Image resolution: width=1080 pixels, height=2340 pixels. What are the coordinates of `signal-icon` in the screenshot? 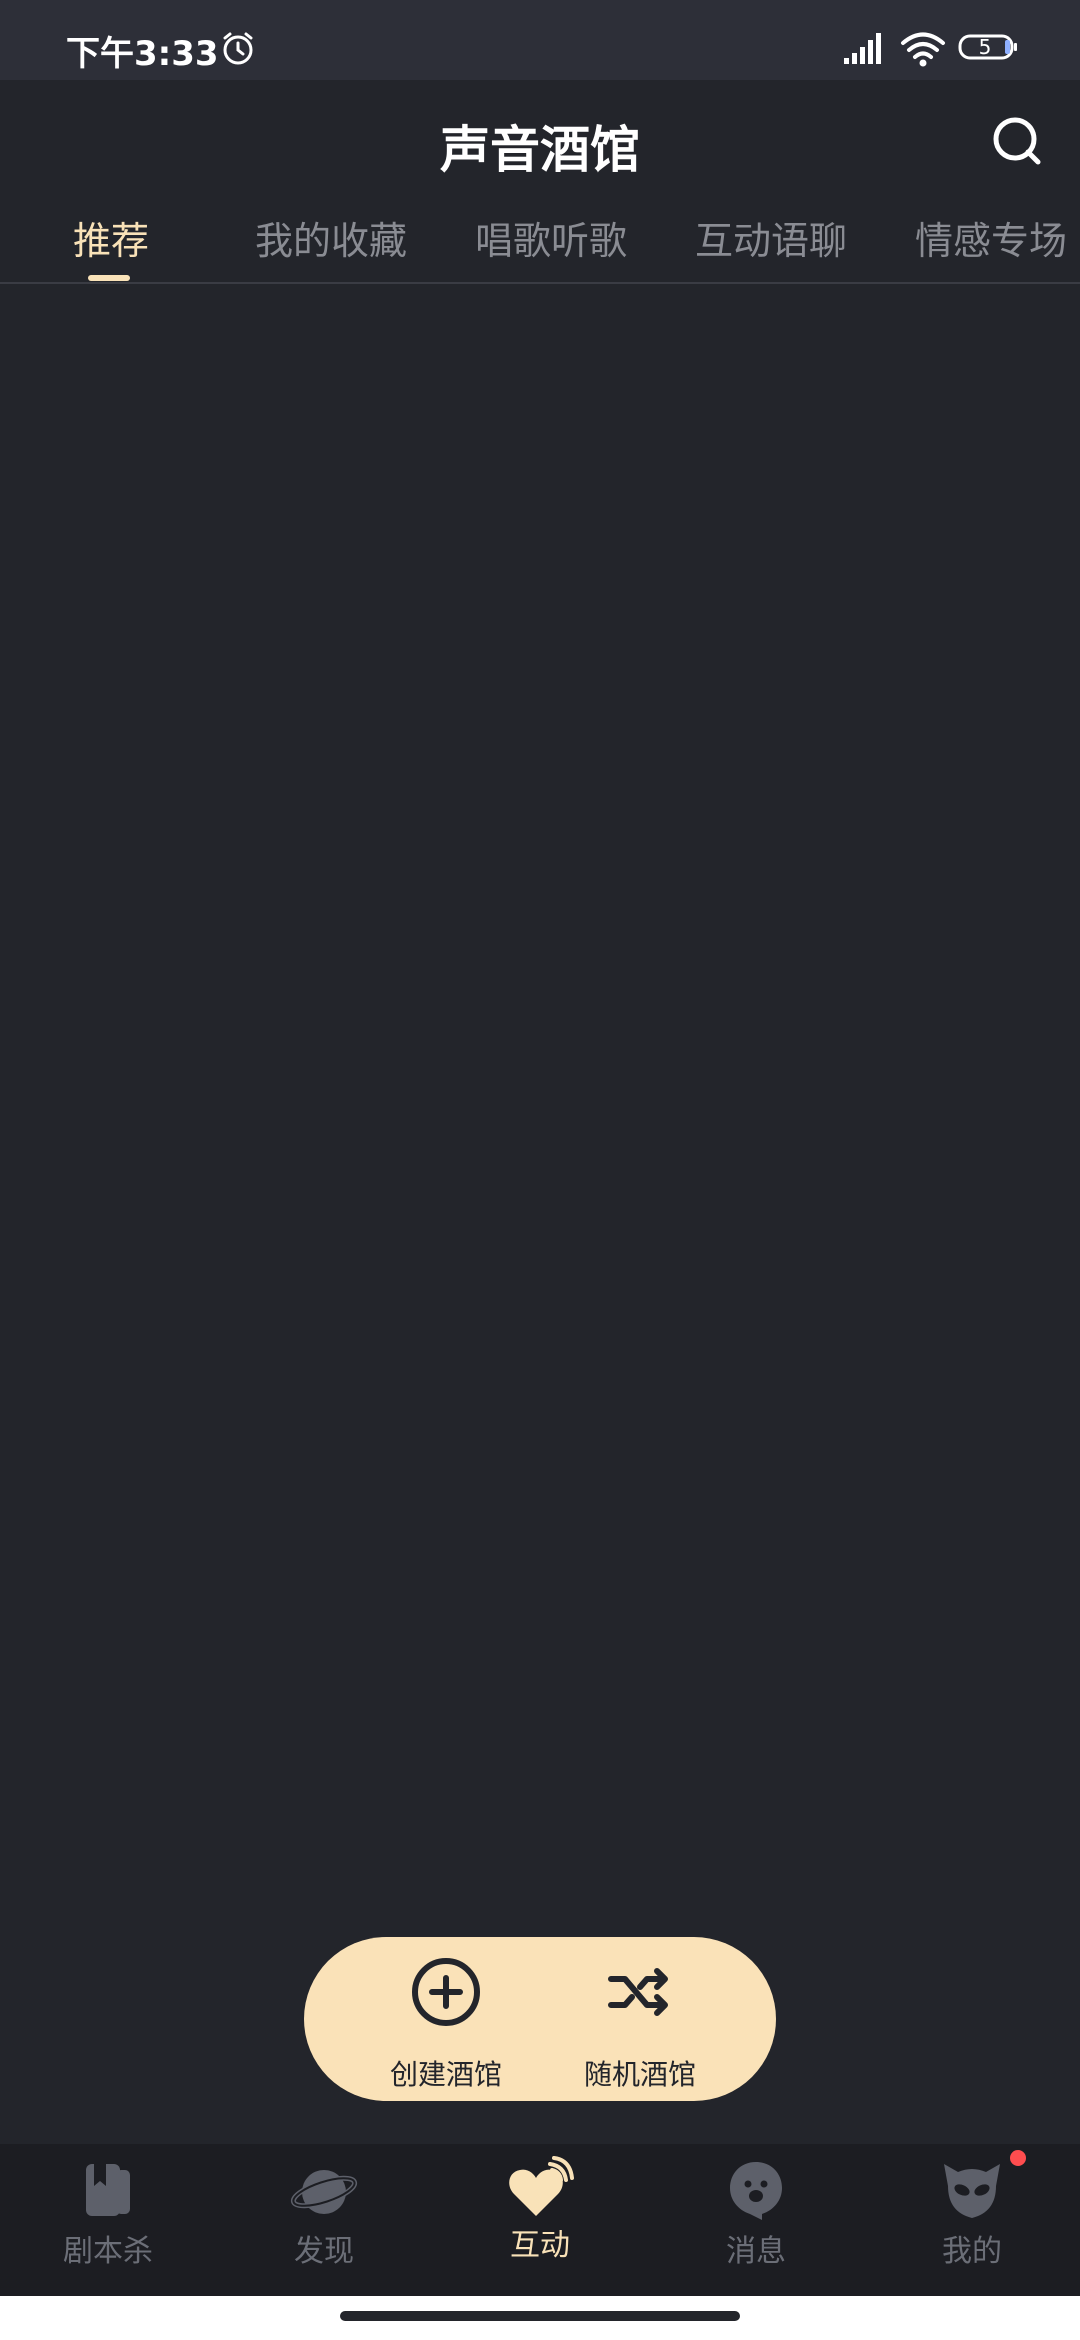 It's located at (862, 48).